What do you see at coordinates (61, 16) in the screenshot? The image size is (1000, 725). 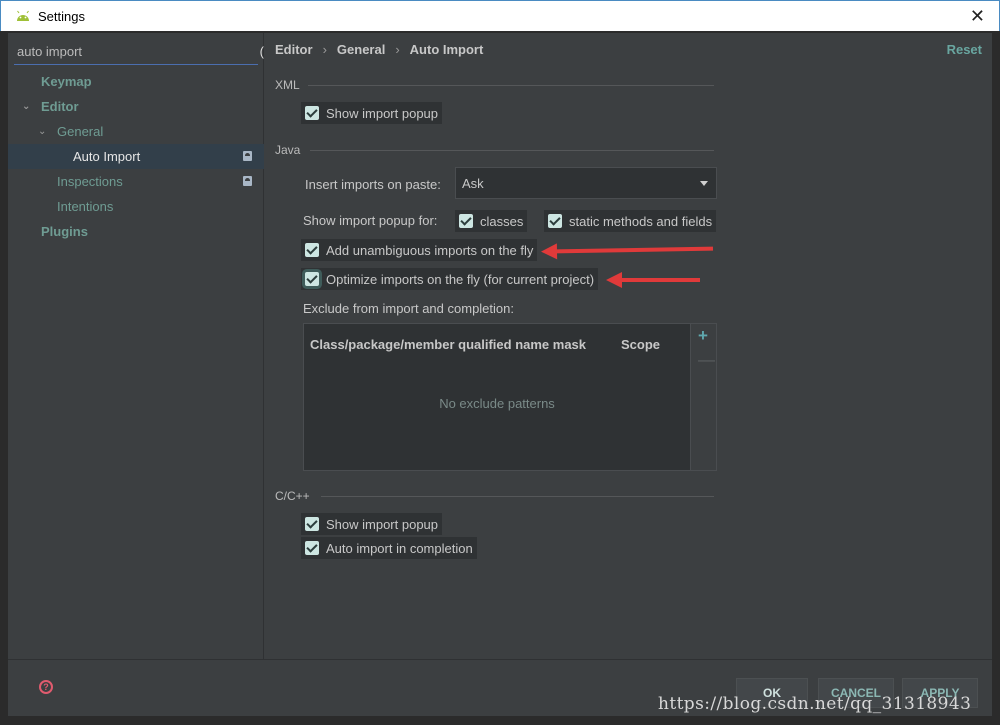 I see `window-title: Settings` at bounding box center [61, 16].